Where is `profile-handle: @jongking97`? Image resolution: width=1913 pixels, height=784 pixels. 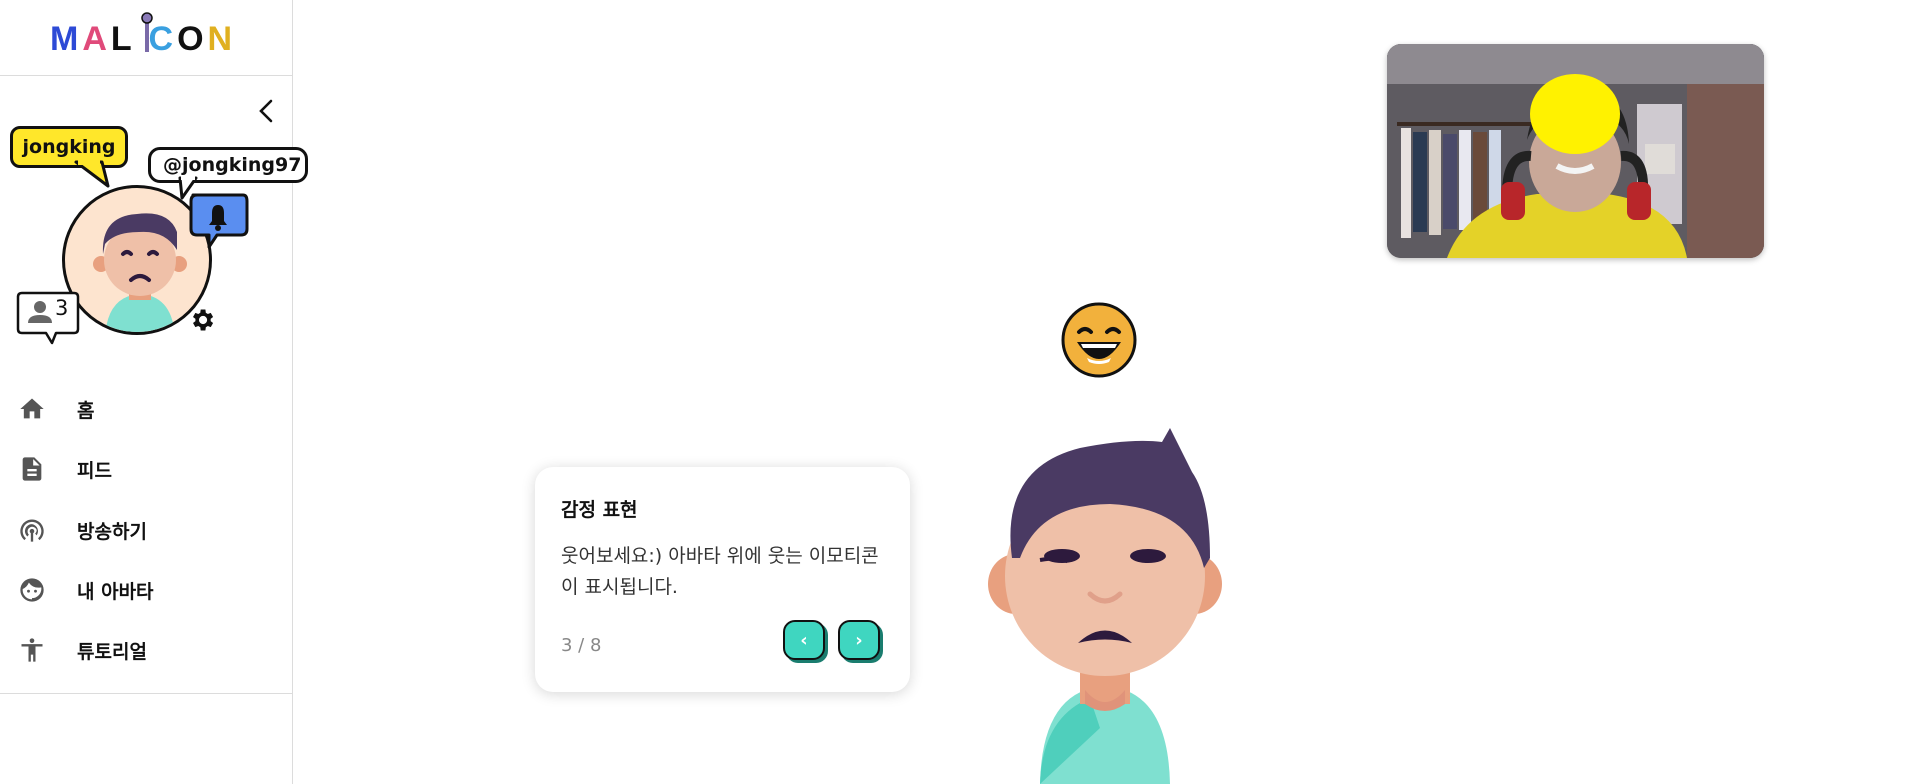 profile-handle: @jongking97 is located at coordinates (232, 165).